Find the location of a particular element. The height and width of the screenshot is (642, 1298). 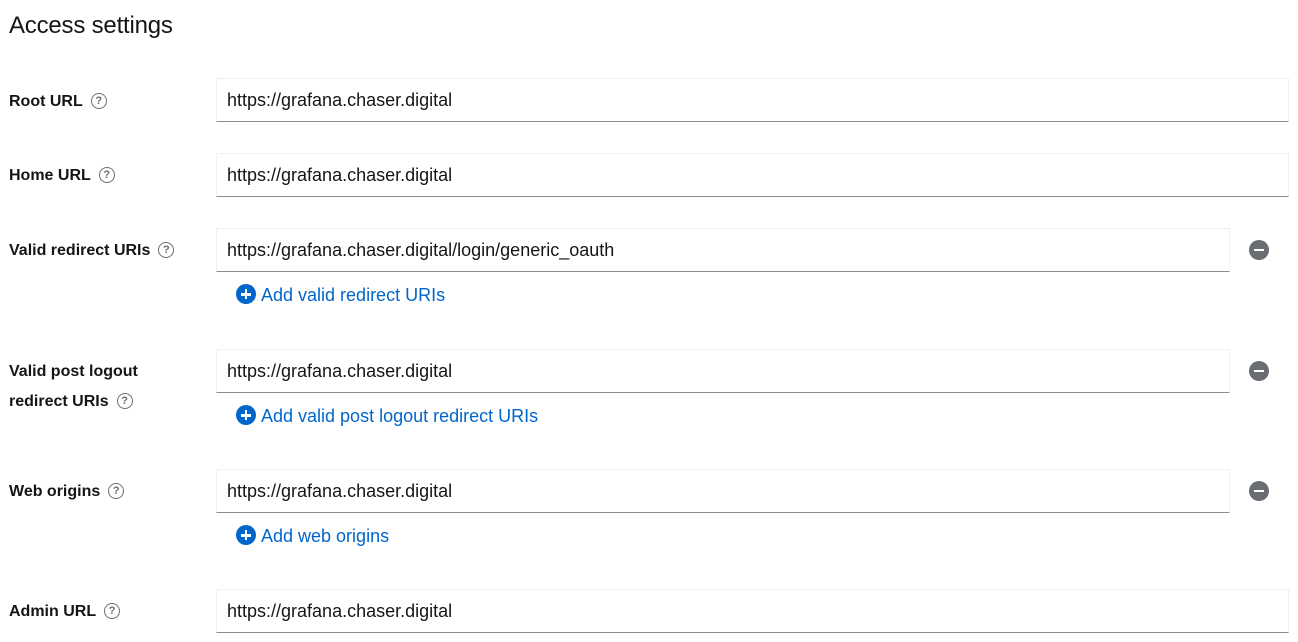

add-web-origins-link: Add web origins is located at coordinates (312, 536).